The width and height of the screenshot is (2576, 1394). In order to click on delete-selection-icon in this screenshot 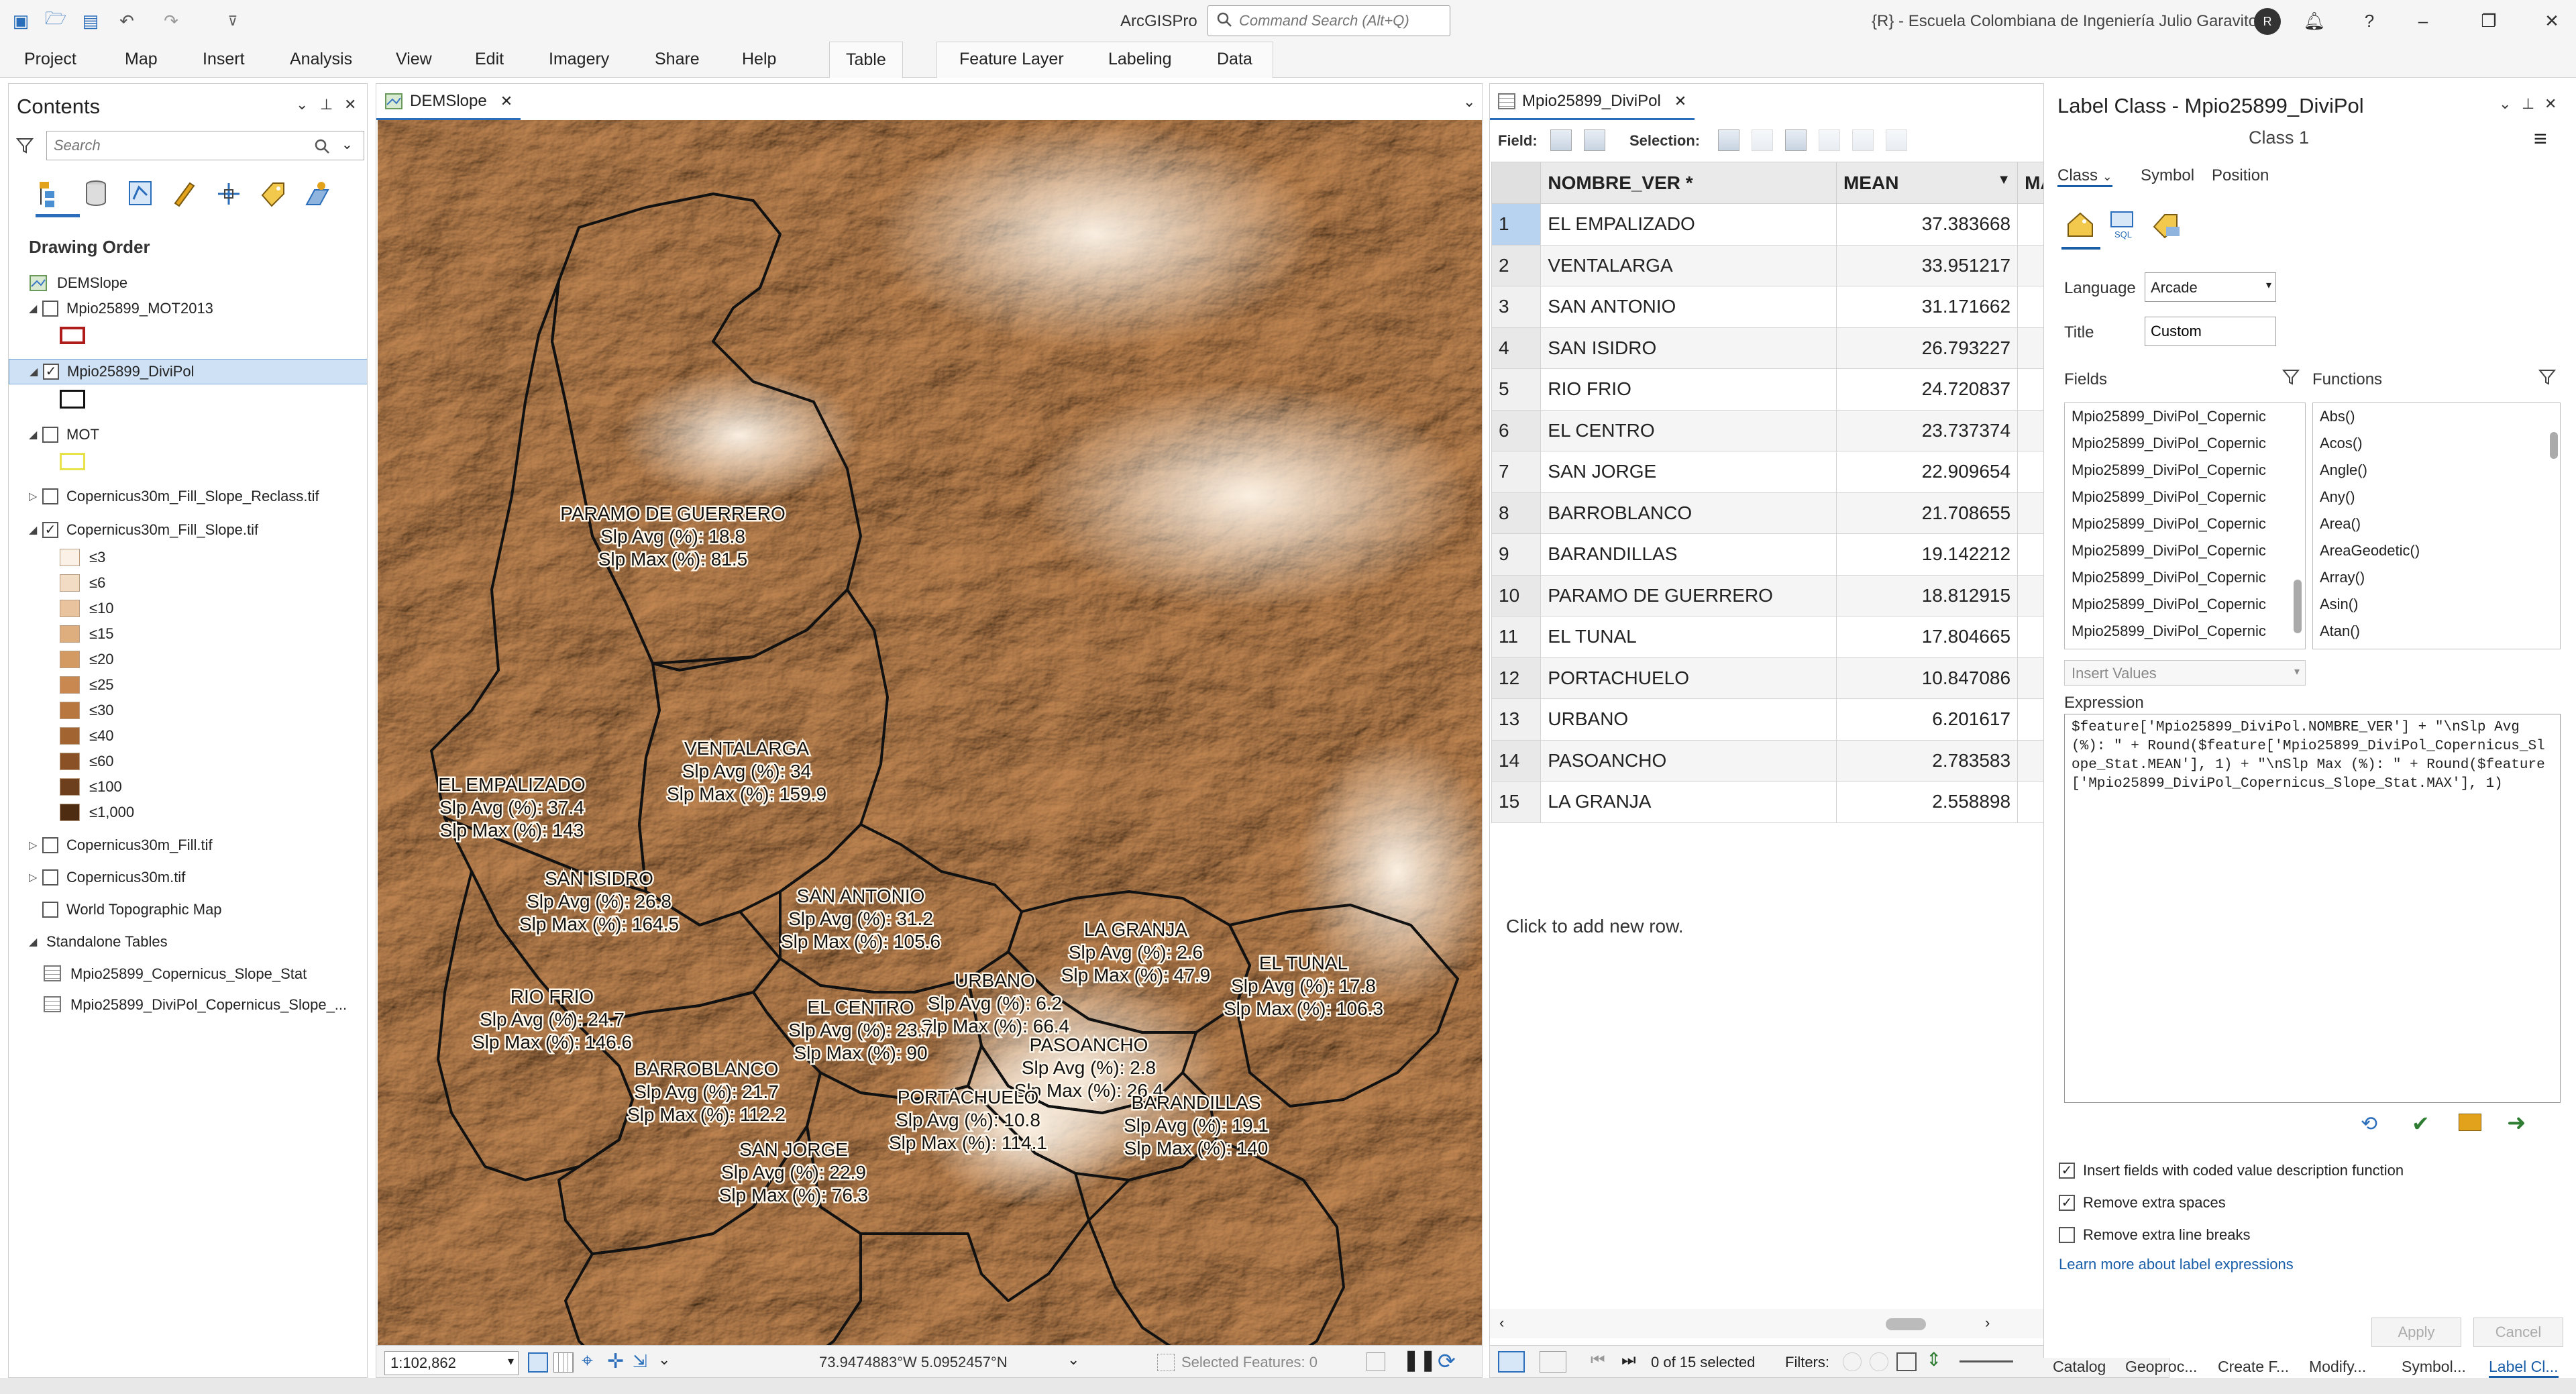, I will do `click(1863, 140)`.